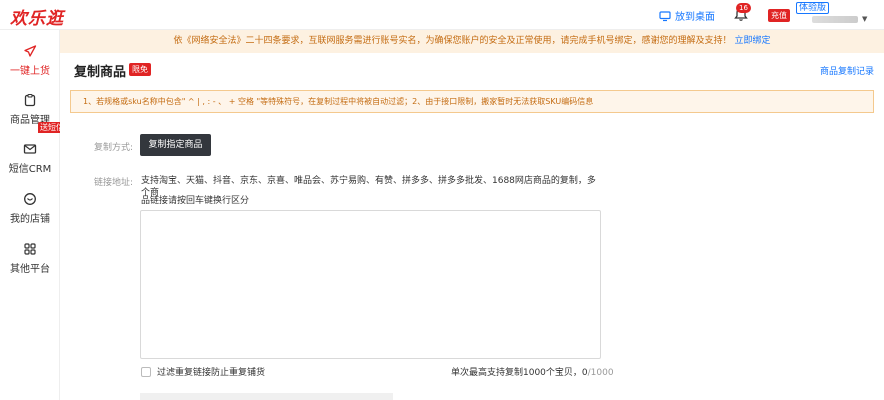  Describe the element at coordinates (266, 396) in the screenshot. I see `submit-button-area` at that location.